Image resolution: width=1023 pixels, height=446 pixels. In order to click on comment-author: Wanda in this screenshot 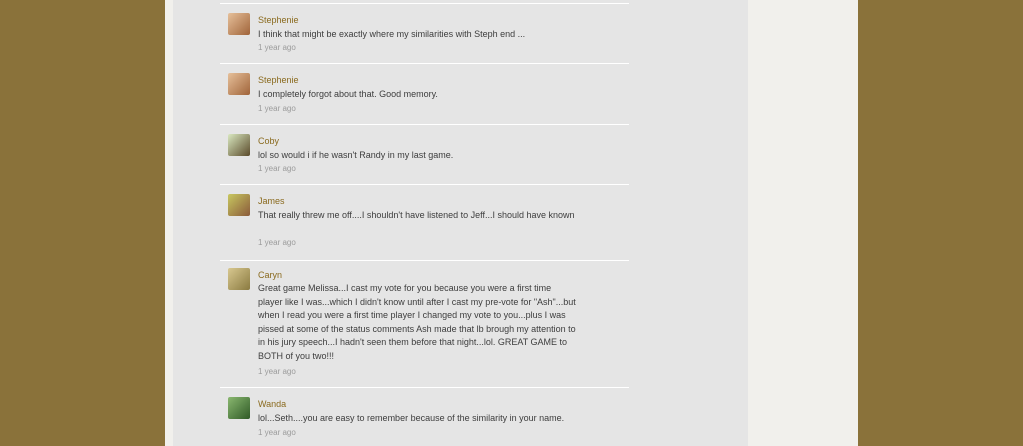, I will do `click(272, 404)`.